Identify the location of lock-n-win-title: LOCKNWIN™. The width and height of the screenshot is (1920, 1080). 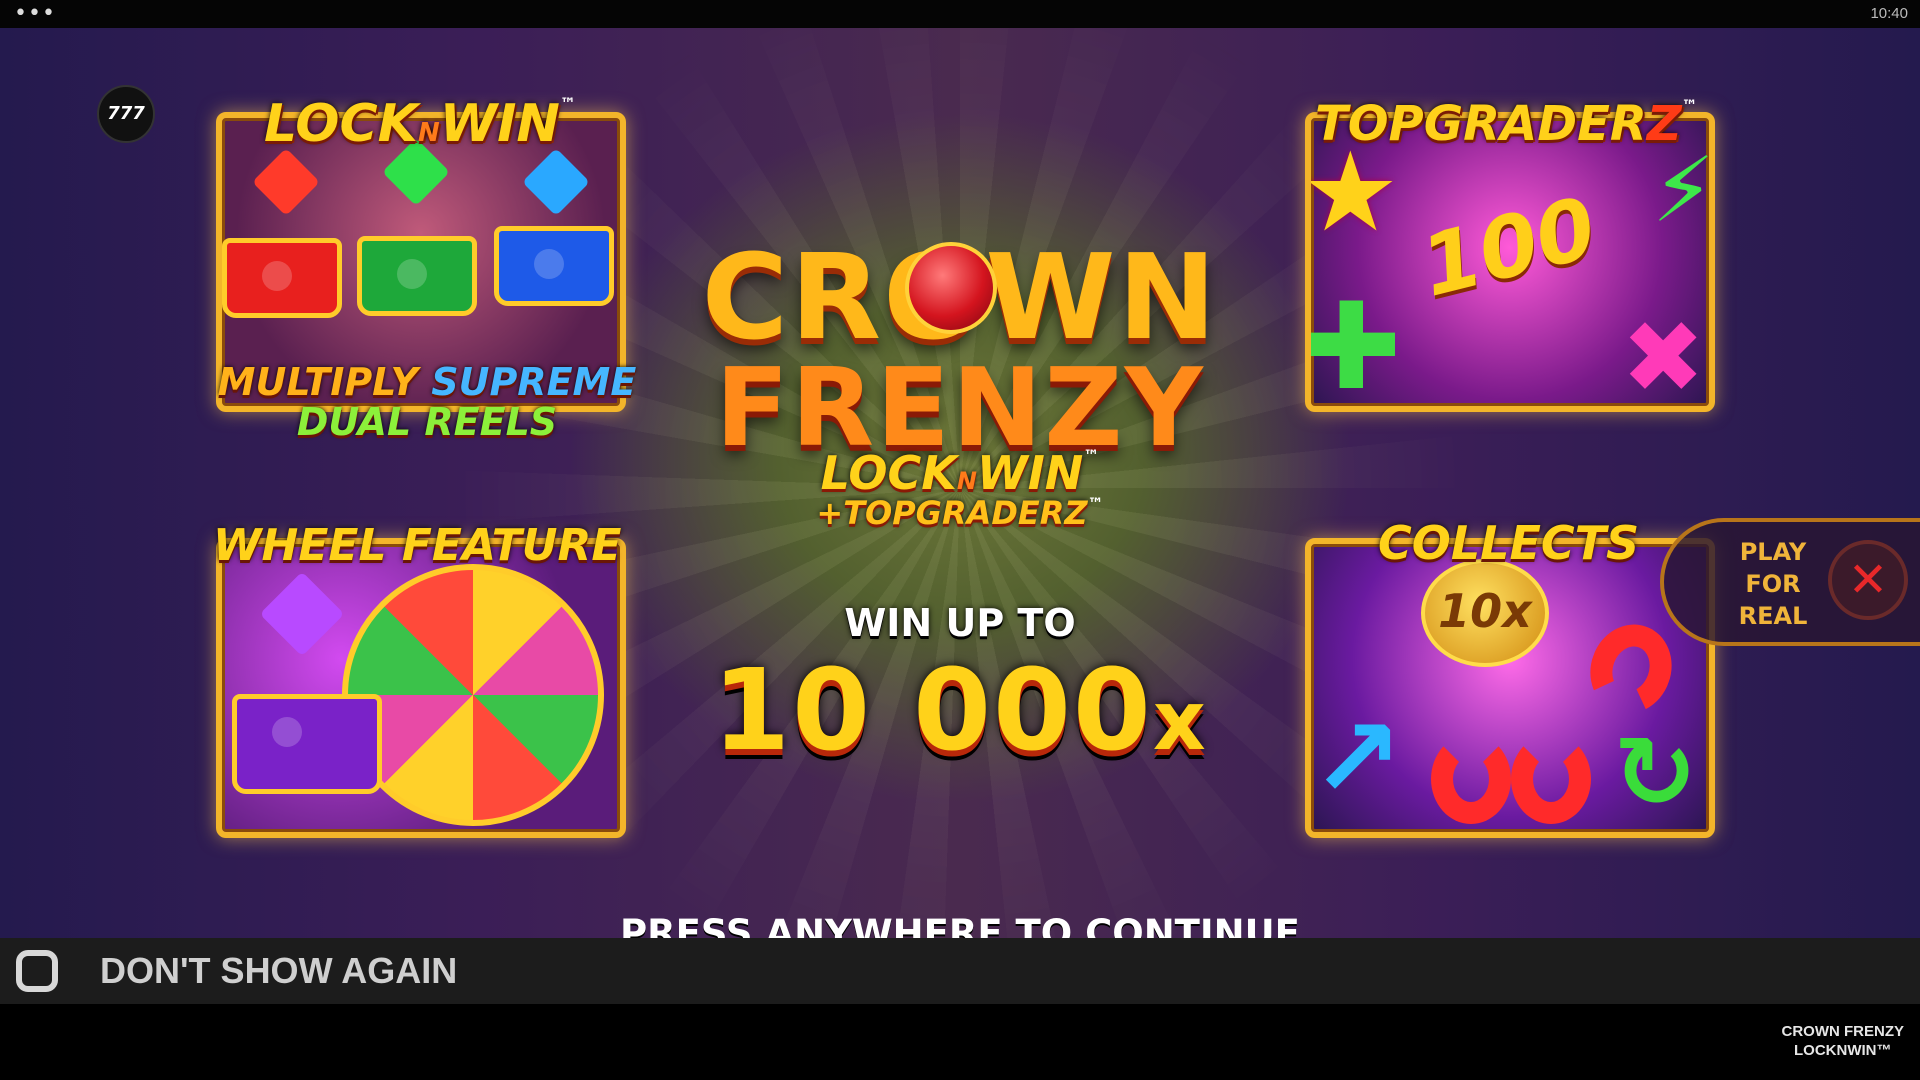
(420, 124).